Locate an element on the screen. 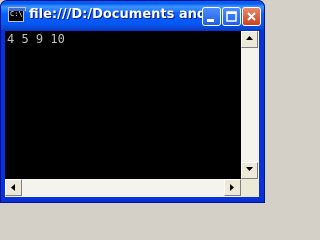 This screenshot has height=240, width=320. arrow-left-icon is located at coordinates (13, 187).